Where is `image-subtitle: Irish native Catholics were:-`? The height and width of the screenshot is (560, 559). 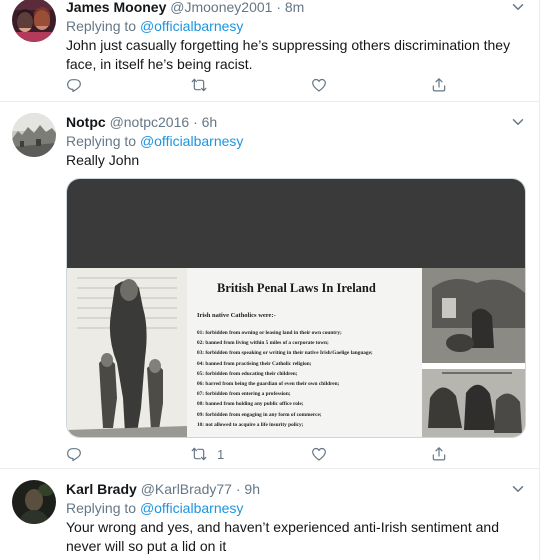 image-subtitle: Irish native Catholics were:- is located at coordinates (236, 315).